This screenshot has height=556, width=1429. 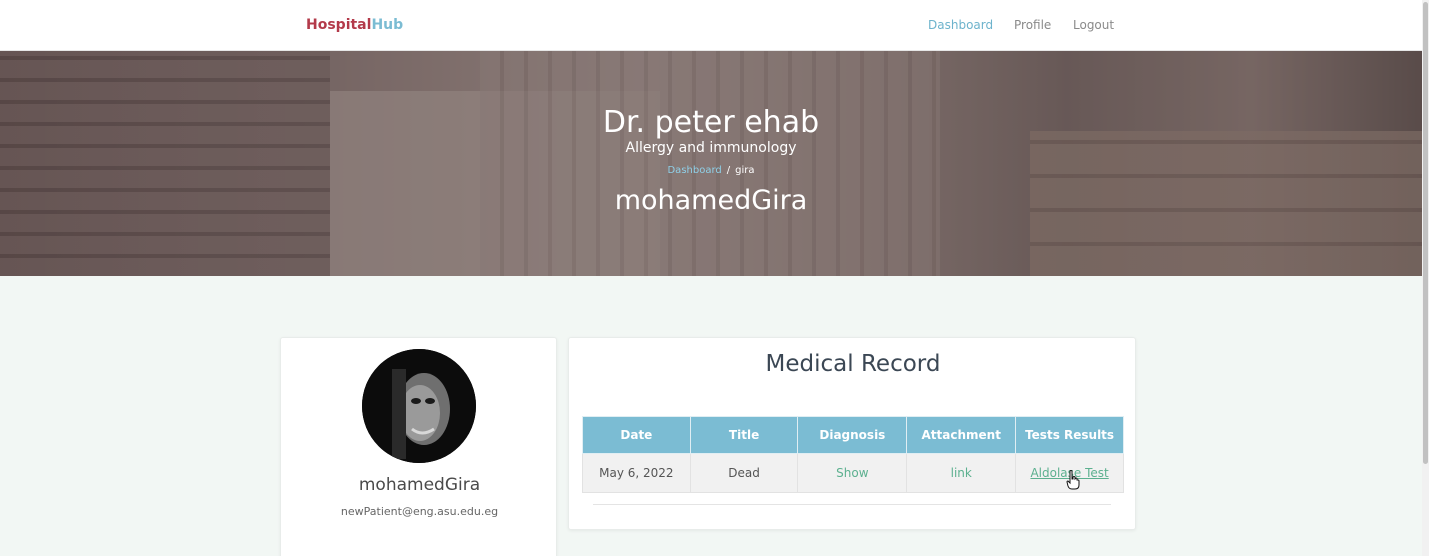 I want to click on doctor-specialty: Allergy and immunology, so click(x=711, y=148).